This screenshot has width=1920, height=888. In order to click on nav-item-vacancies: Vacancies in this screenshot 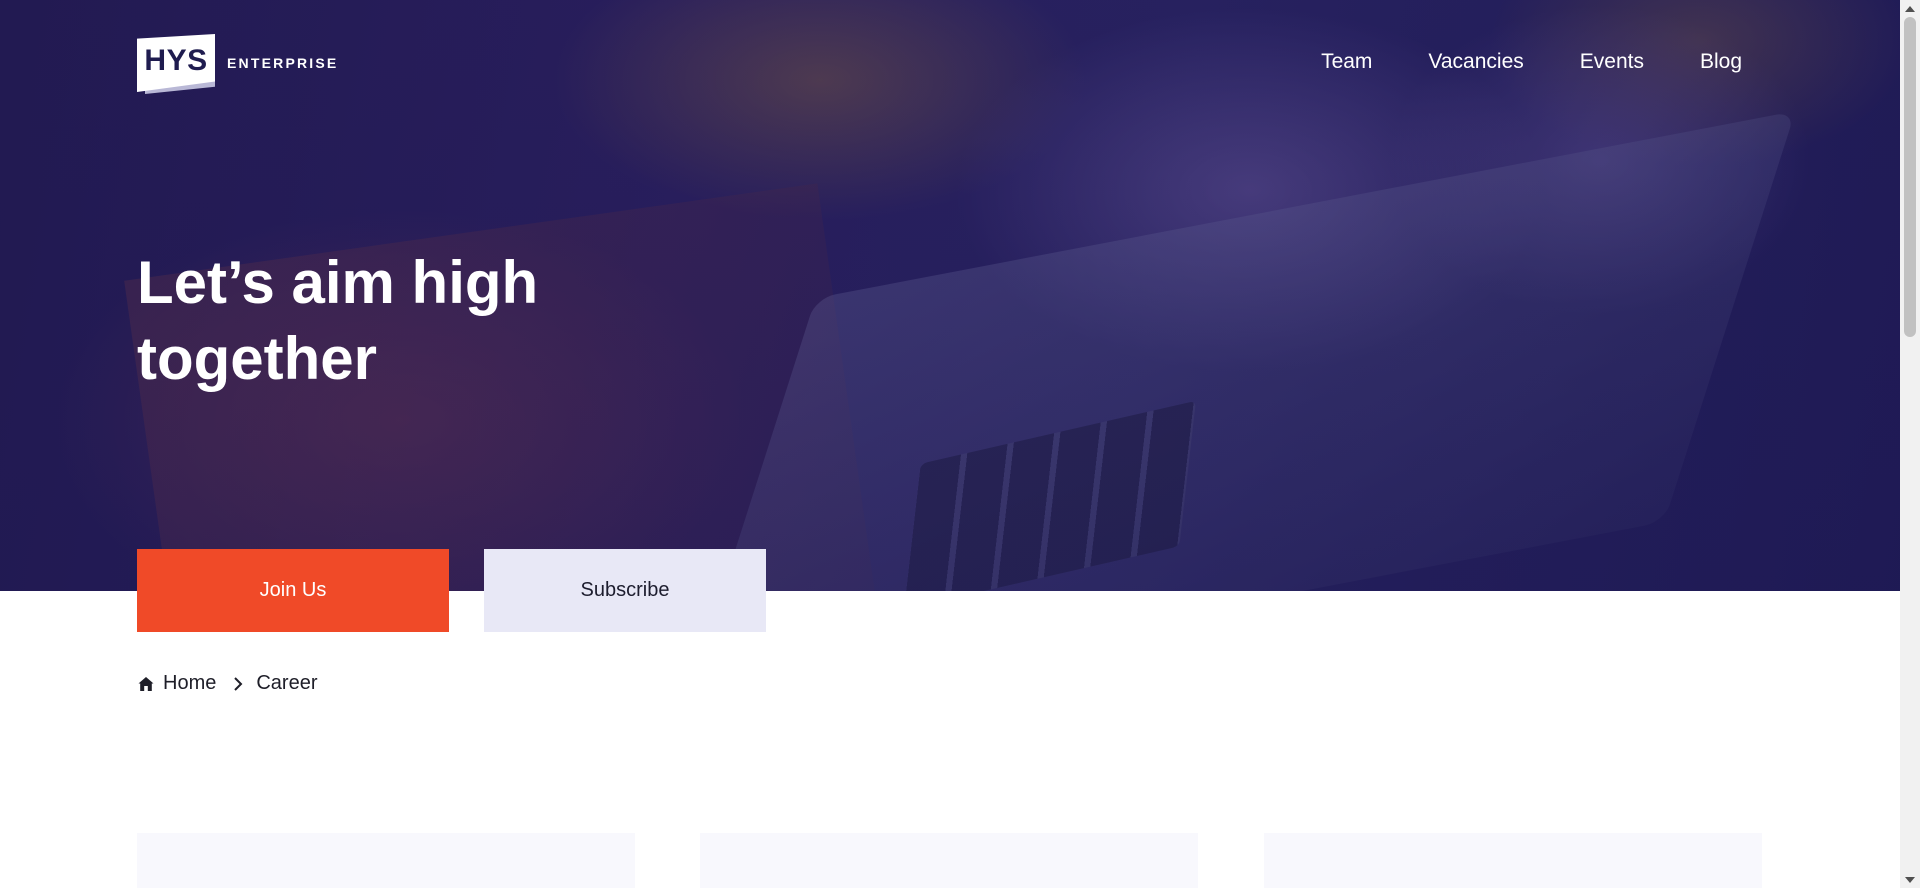, I will do `click(1475, 62)`.